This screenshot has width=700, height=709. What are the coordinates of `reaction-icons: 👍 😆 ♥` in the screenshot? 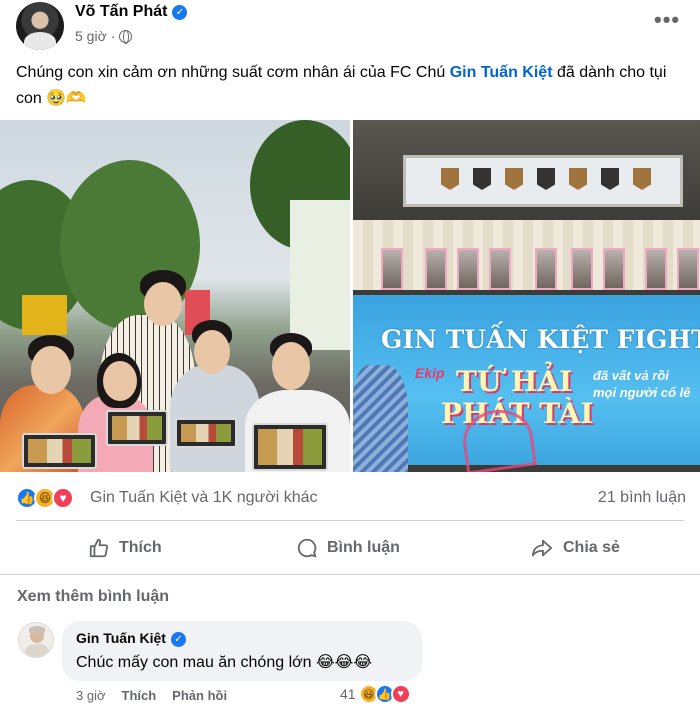 It's located at (45, 498).